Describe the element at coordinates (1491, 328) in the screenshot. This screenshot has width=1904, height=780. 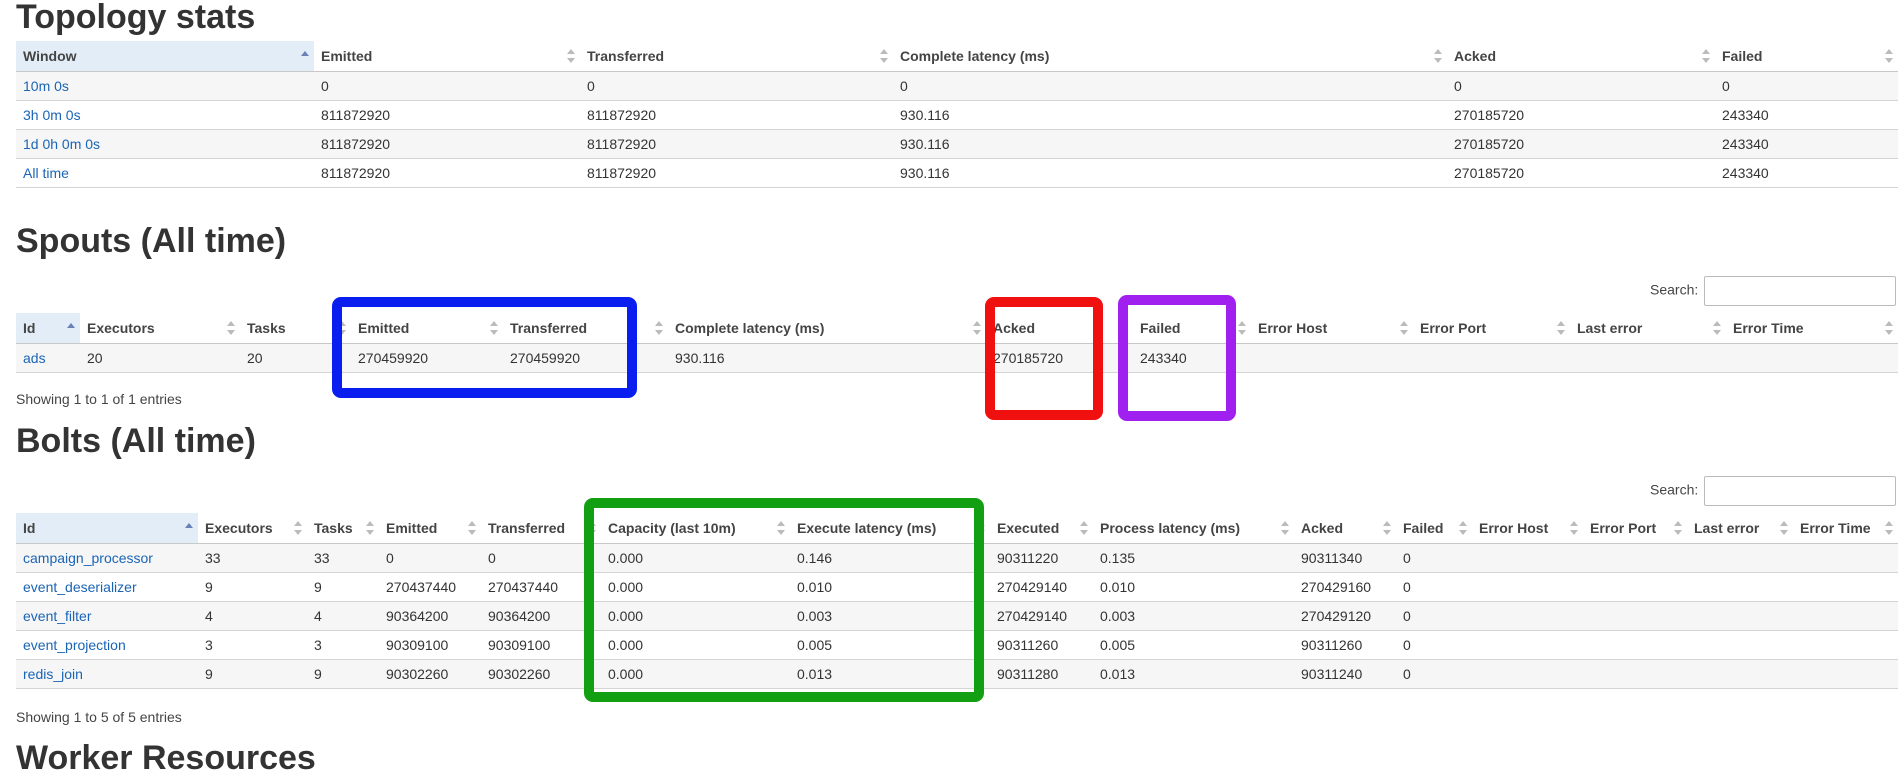
I see `spouts-header-error-port: Error Port` at that location.